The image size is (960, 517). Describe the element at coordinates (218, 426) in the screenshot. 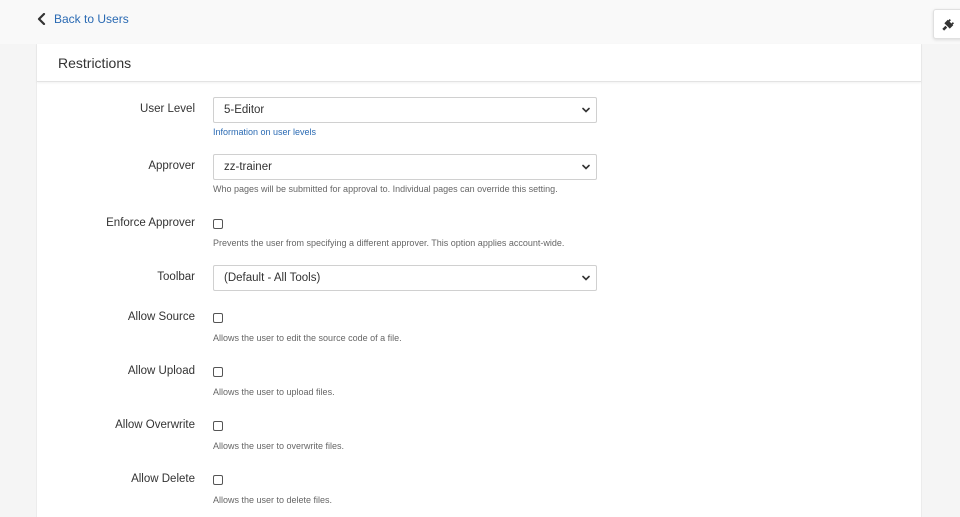

I see `allow-overwrite-checkbox` at that location.